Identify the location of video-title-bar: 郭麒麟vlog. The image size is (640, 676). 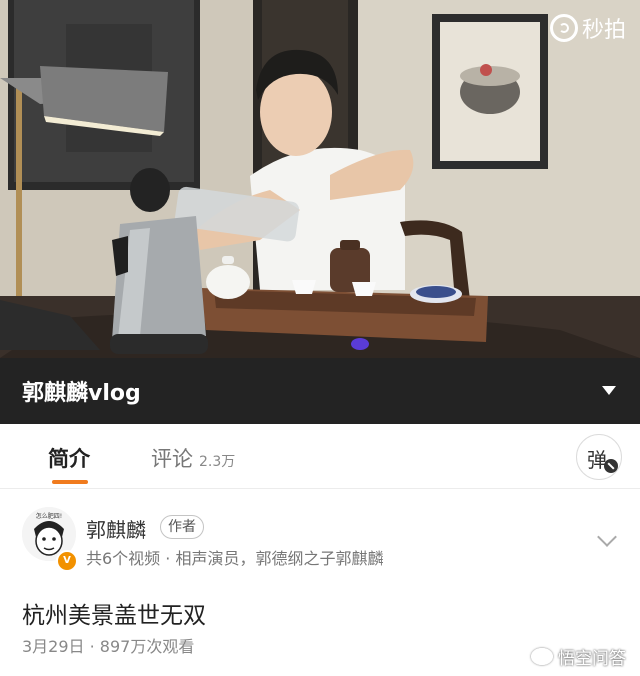
(320, 391).